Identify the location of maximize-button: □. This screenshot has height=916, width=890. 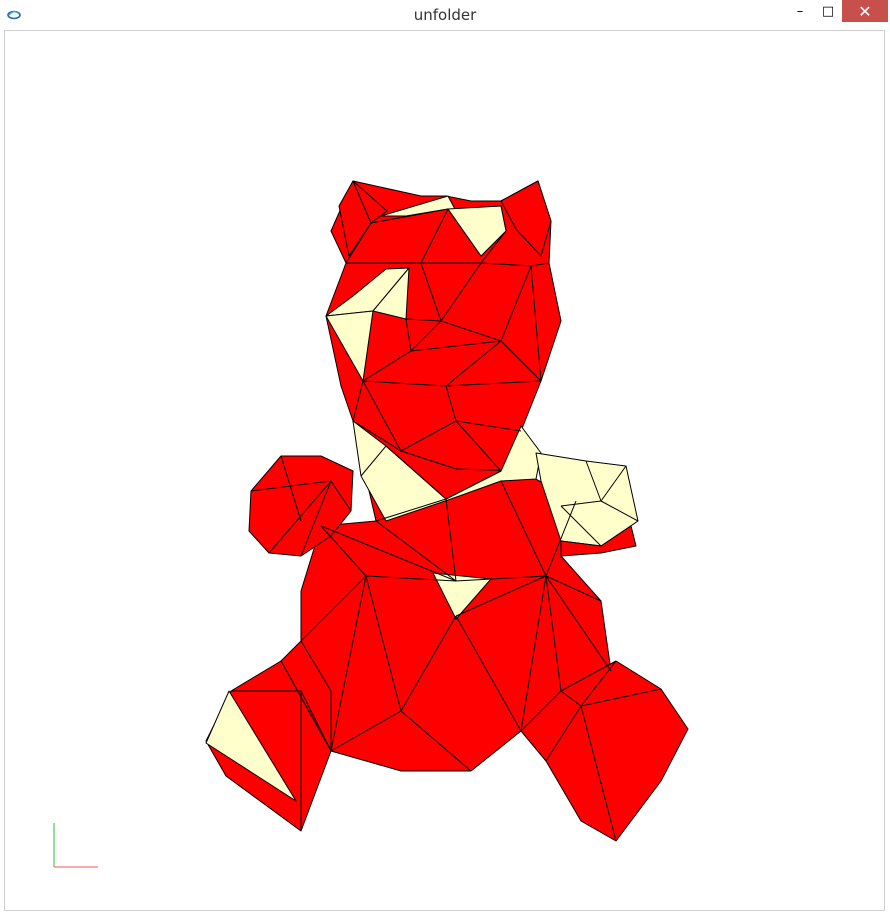
(828, 11).